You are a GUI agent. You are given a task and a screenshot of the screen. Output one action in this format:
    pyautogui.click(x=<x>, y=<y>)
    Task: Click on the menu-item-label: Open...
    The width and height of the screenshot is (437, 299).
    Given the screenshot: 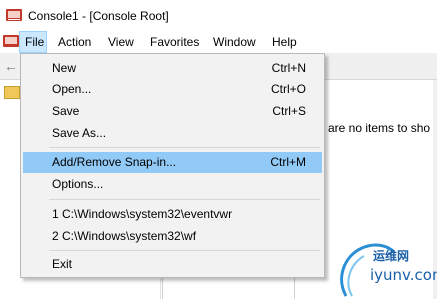 What is the action you would take?
    pyautogui.click(x=72, y=89)
    